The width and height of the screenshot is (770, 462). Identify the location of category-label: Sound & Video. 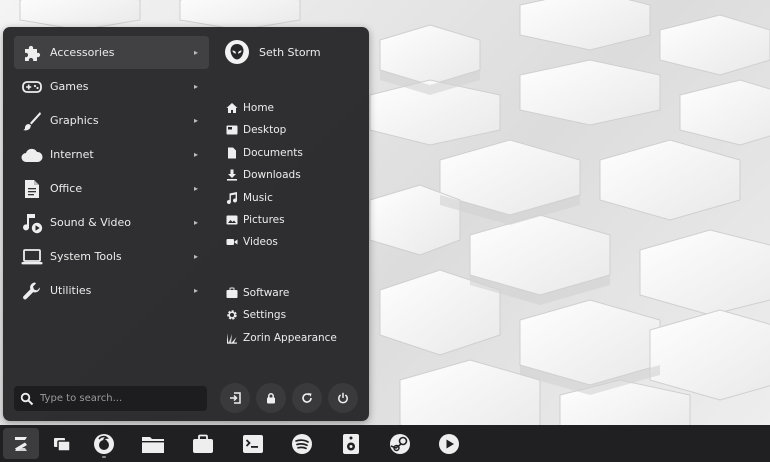
(91, 222).